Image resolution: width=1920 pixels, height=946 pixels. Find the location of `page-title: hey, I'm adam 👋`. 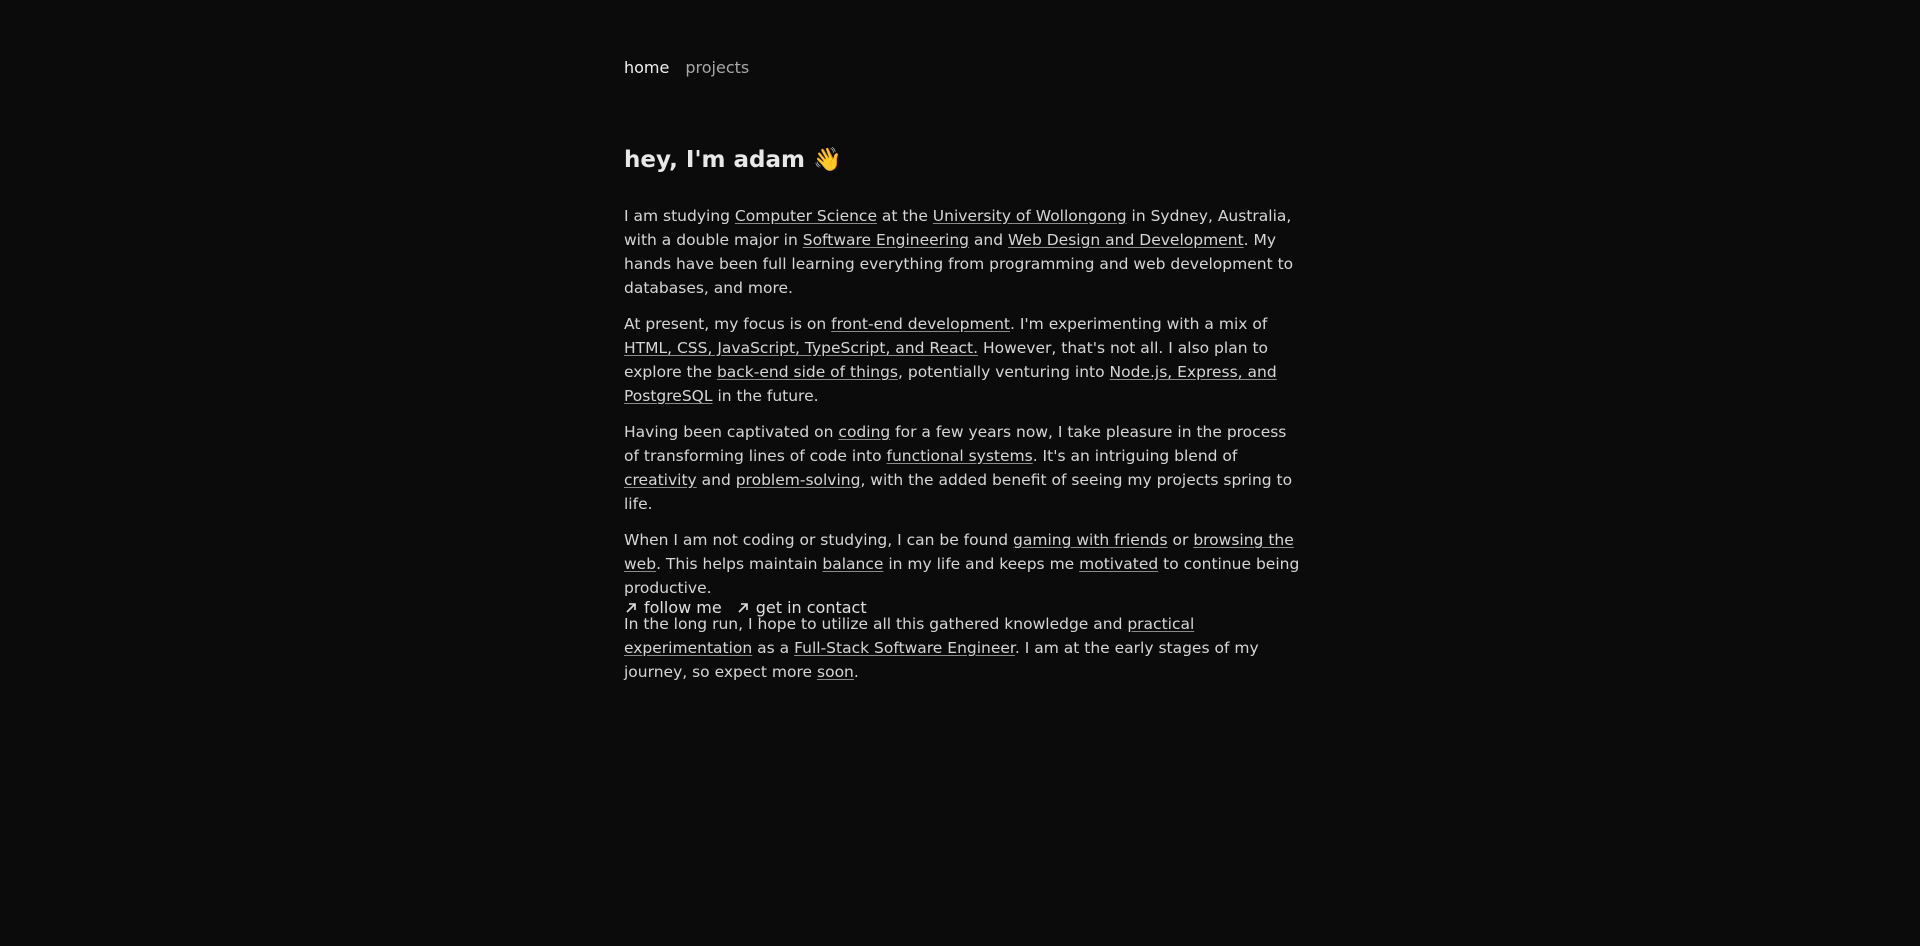

page-title: hey, I'm adam 👋 is located at coordinates (733, 159).